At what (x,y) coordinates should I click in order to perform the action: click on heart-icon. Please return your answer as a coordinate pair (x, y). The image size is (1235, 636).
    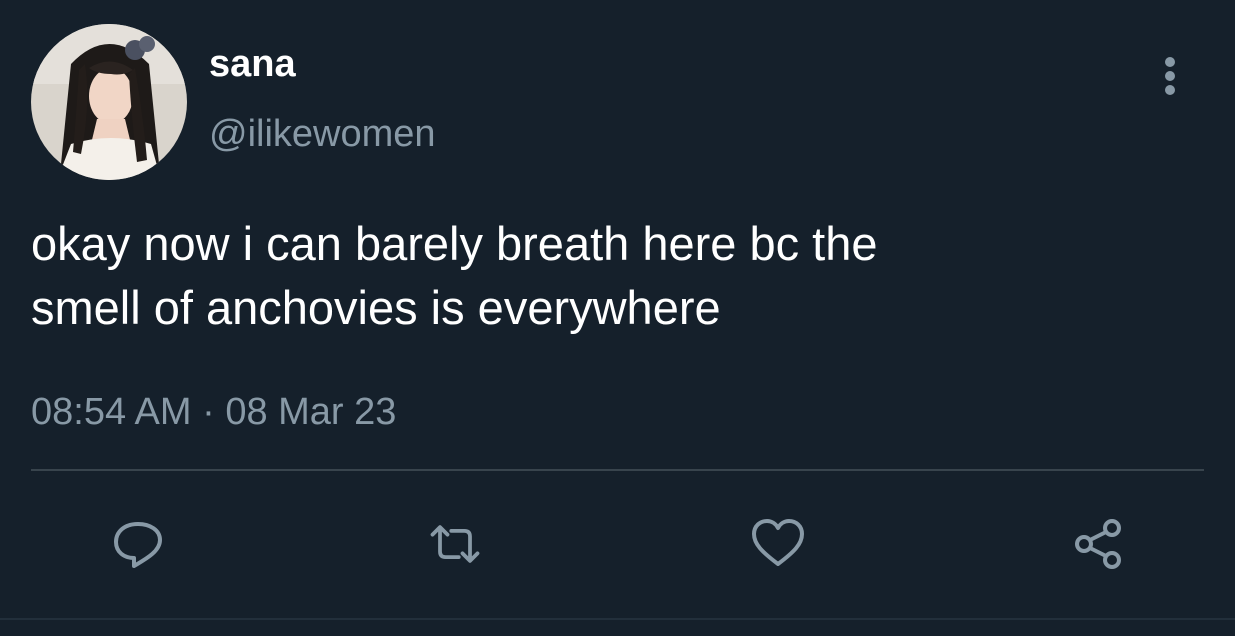
    Looking at the image, I should click on (778, 542).